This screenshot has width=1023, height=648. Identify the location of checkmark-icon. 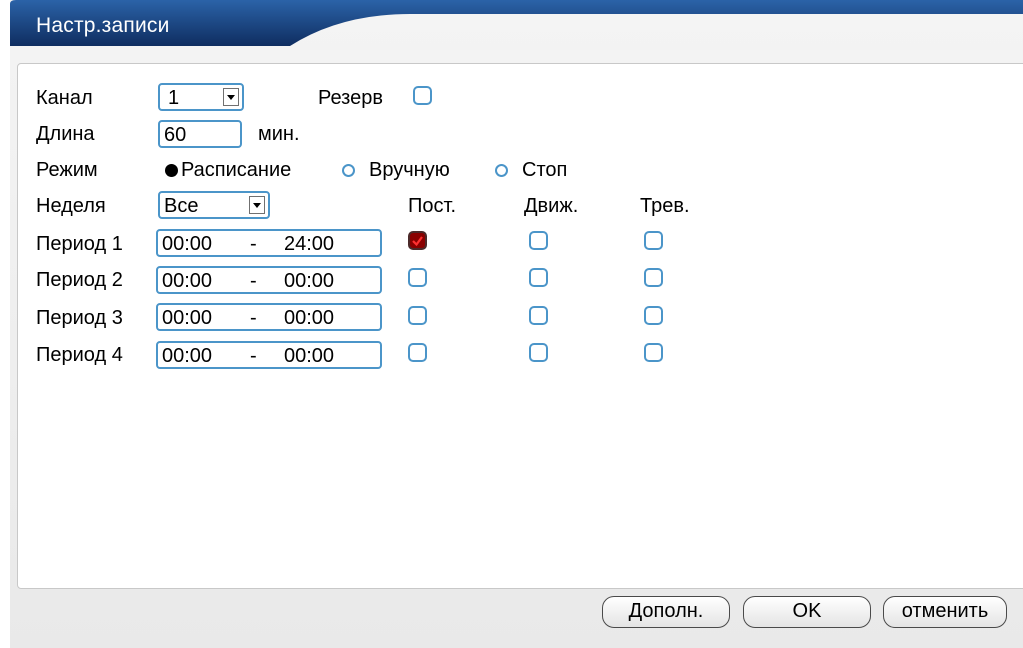
(417, 241).